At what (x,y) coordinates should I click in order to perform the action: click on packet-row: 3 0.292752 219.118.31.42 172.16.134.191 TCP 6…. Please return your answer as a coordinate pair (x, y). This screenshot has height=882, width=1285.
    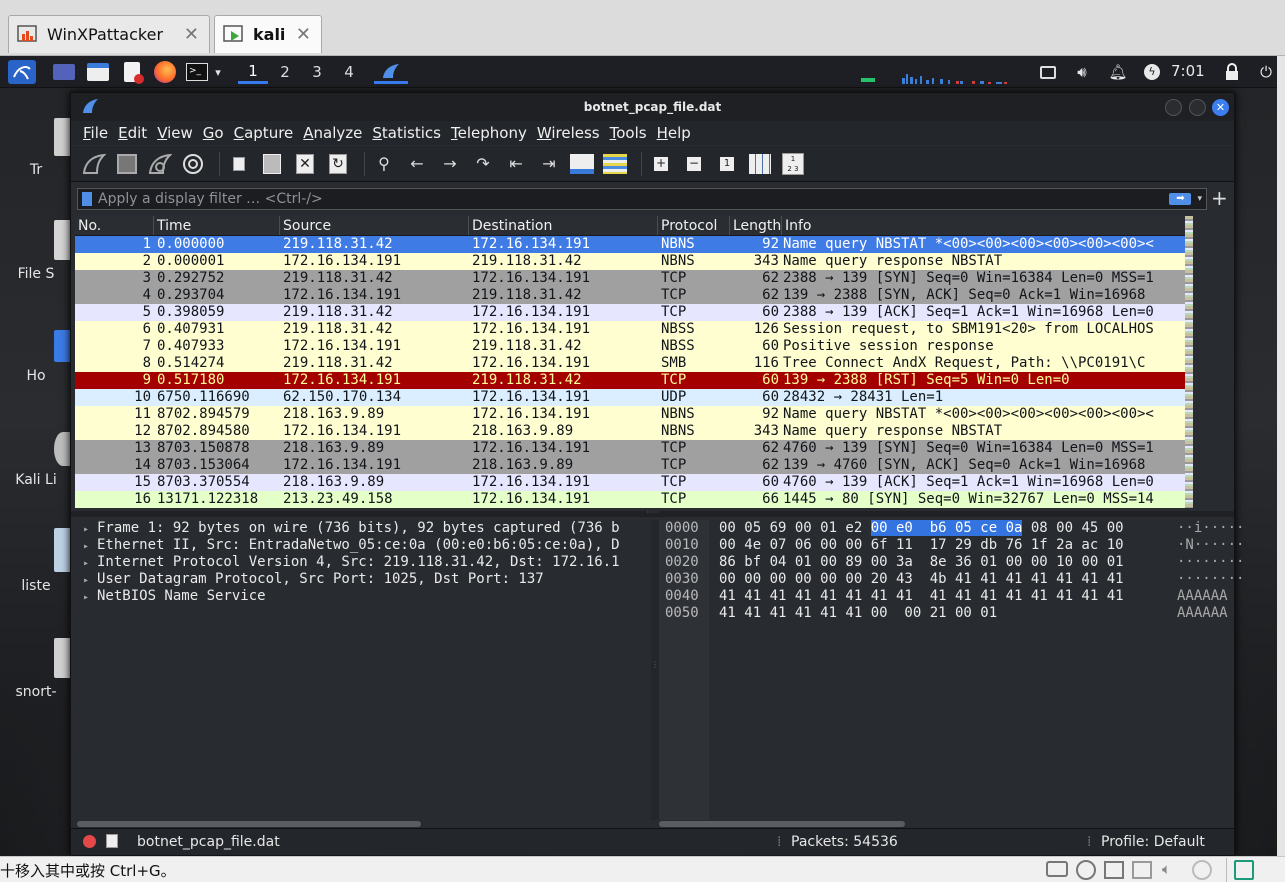
    Looking at the image, I should click on (630, 278).